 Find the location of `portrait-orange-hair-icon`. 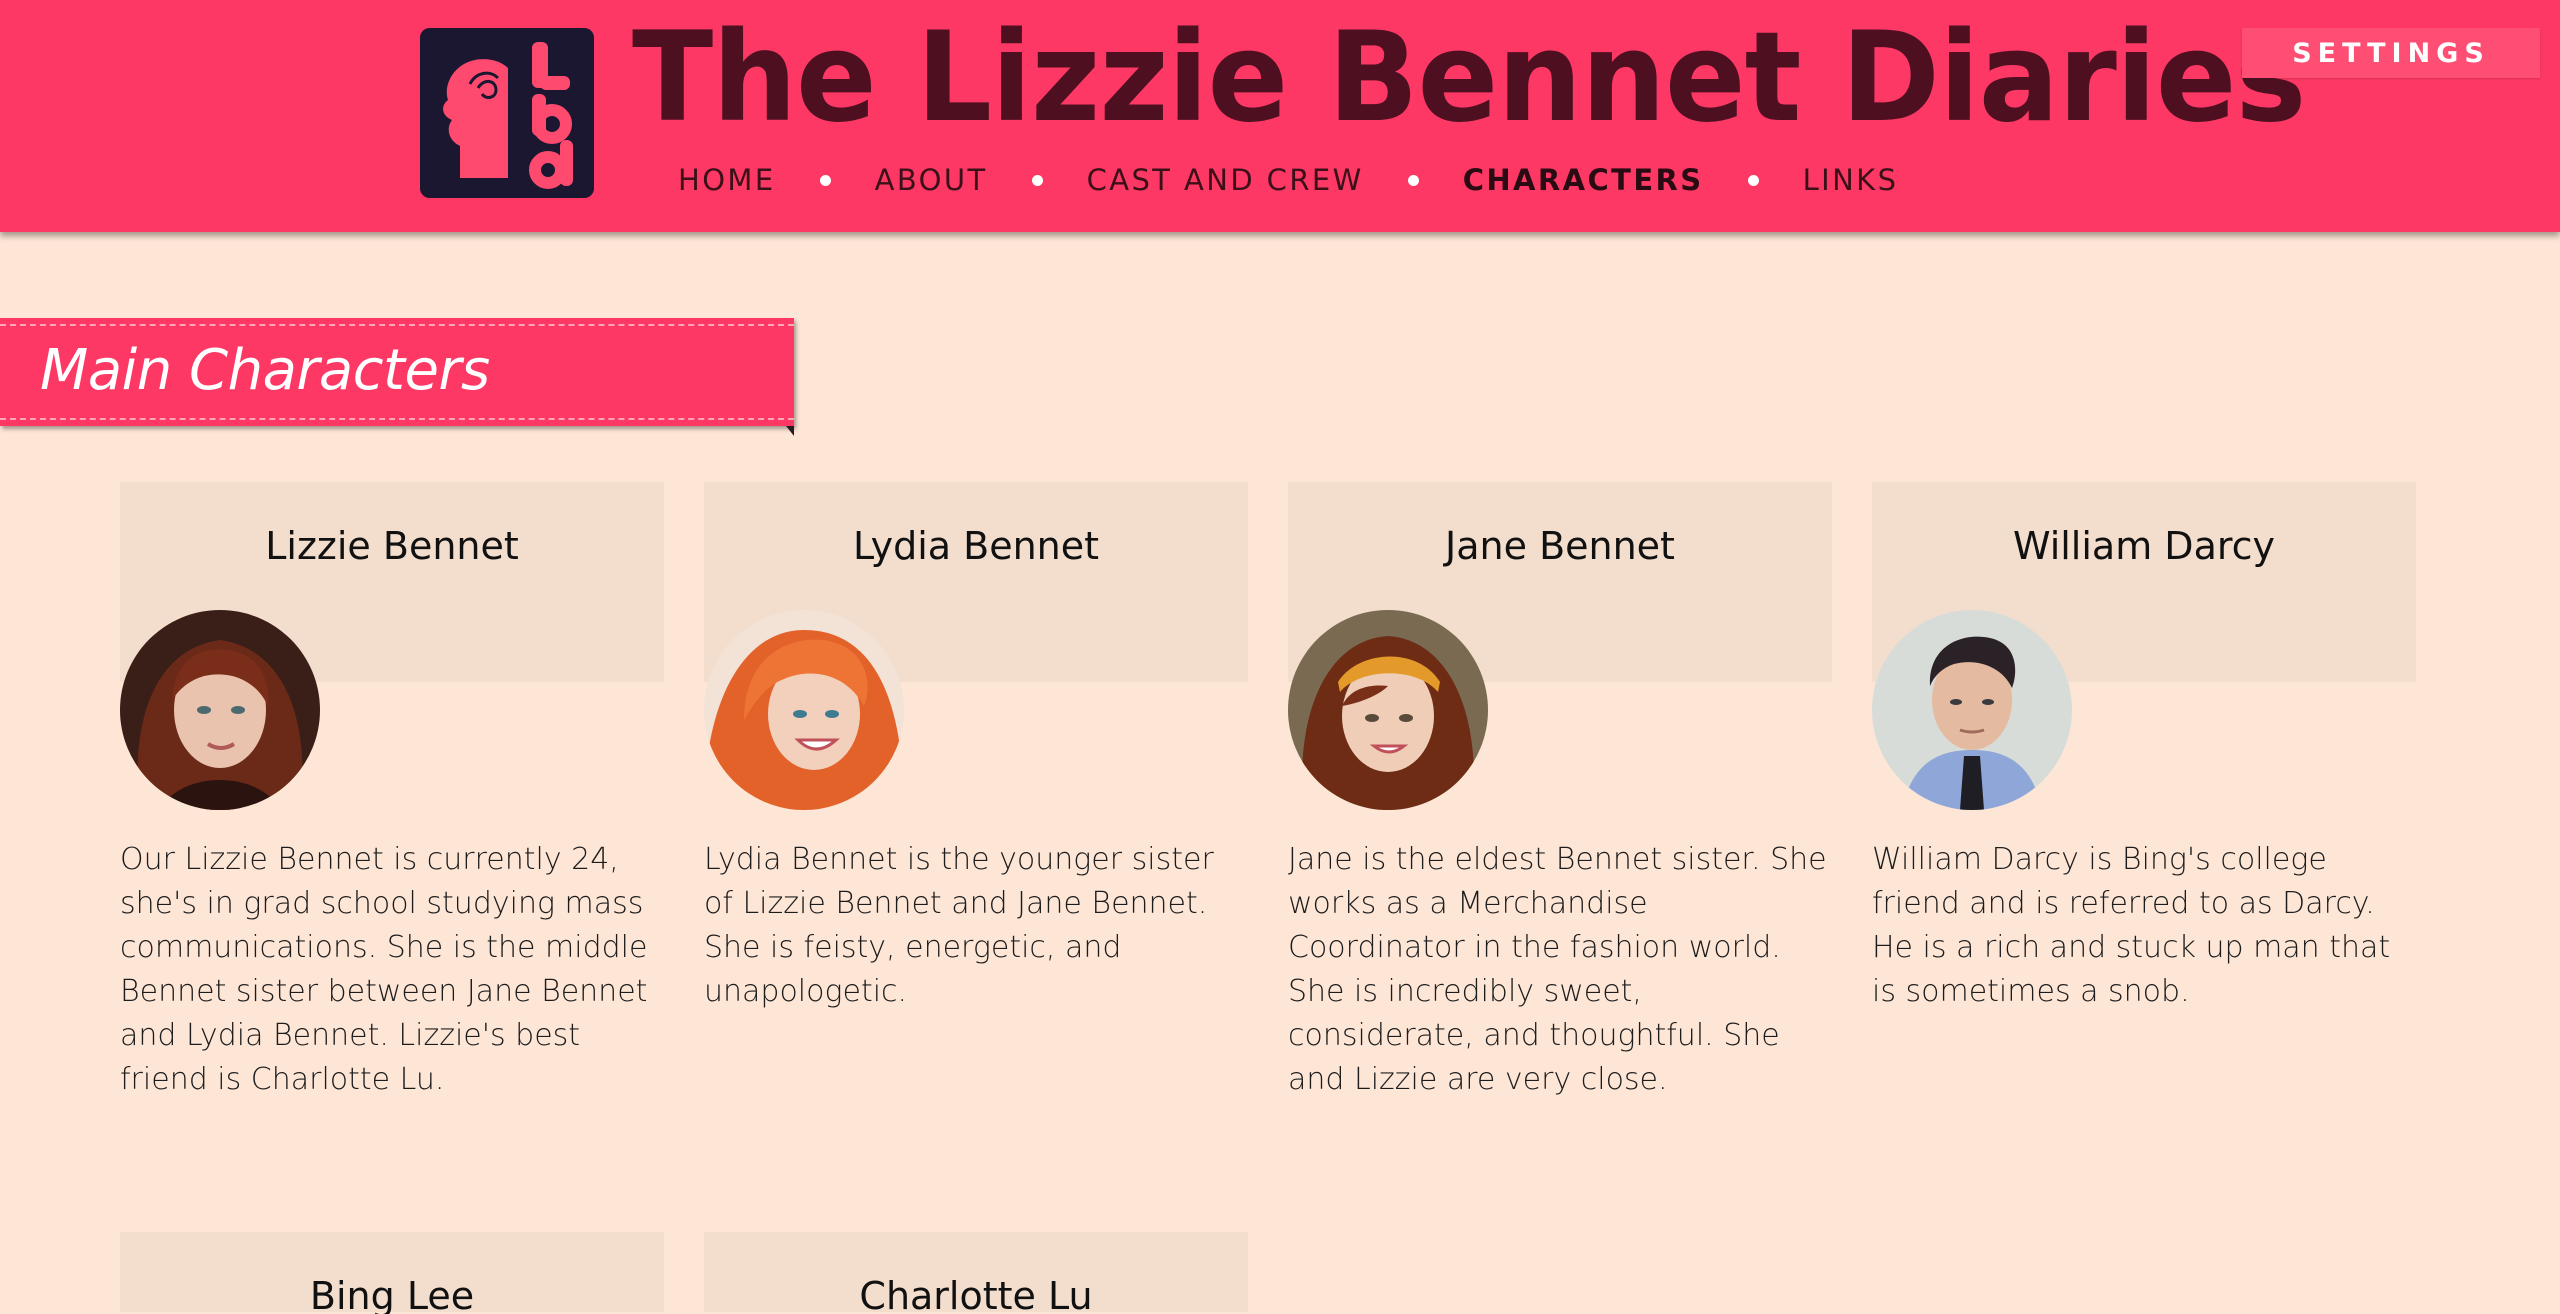

portrait-orange-hair-icon is located at coordinates (804, 710).